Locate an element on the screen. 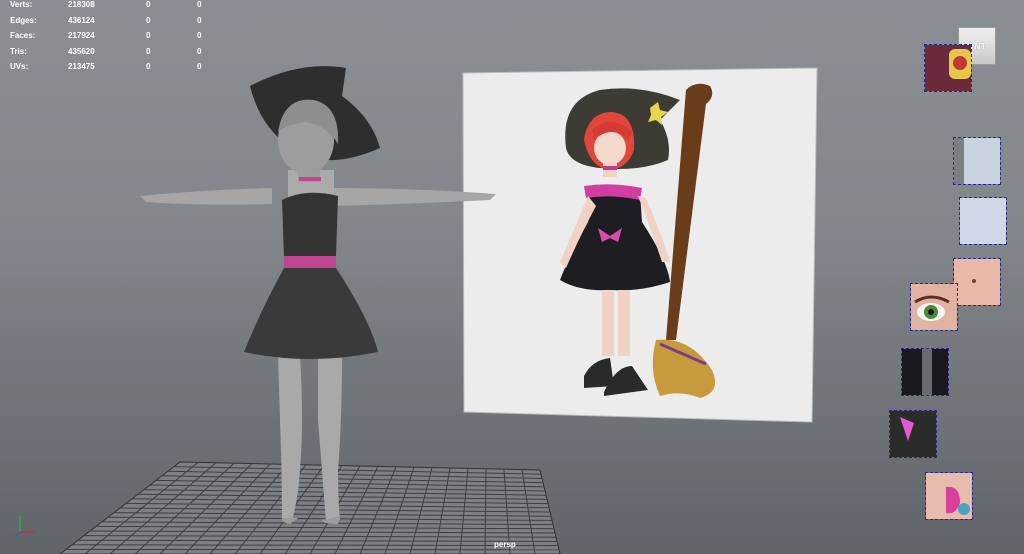 The width and height of the screenshot is (1024, 554). hud-label: UVs: is located at coordinates (19, 66).